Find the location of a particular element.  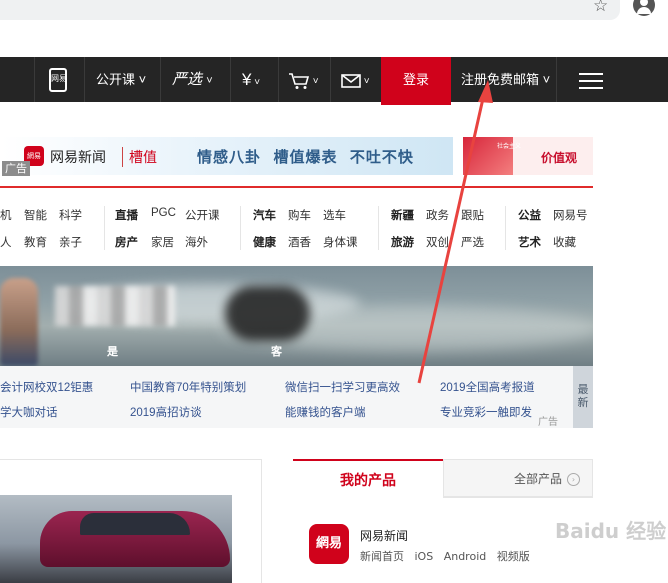

latest-tab: 最新 is located at coordinates (583, 397).